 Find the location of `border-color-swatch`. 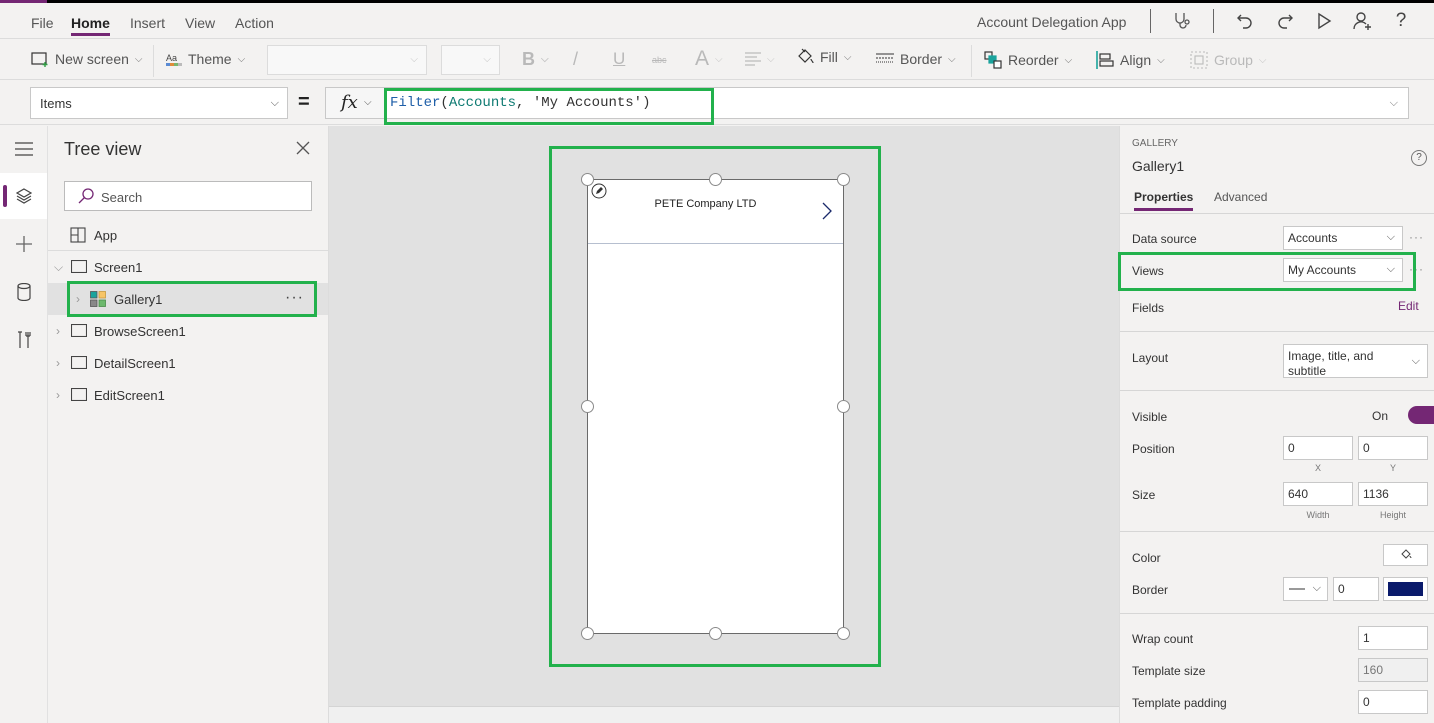

border-color-swatch is located at coordinates (1405, 589).